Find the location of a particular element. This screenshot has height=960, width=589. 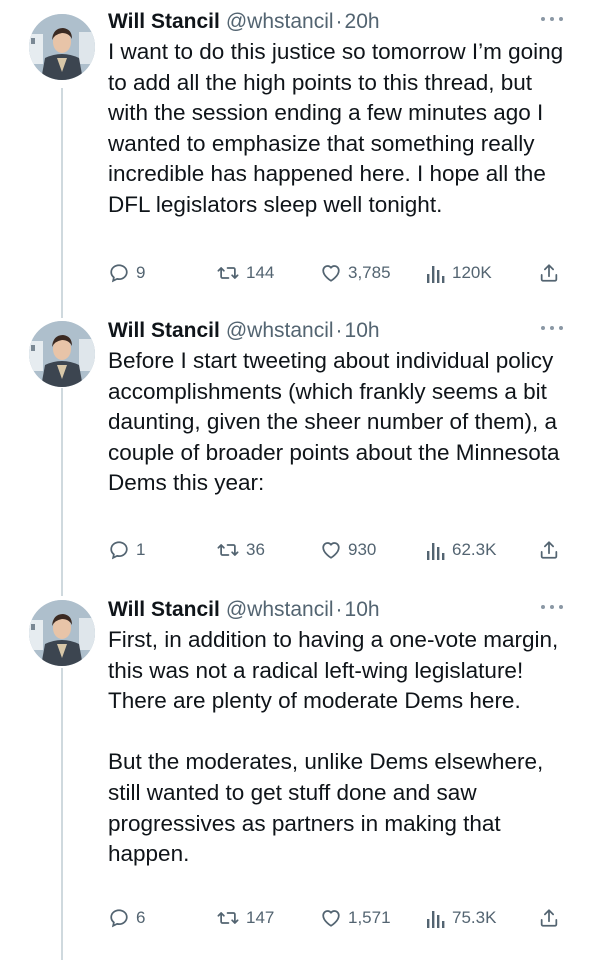

retweet-count: 147 is located at coordinates (260, 917).